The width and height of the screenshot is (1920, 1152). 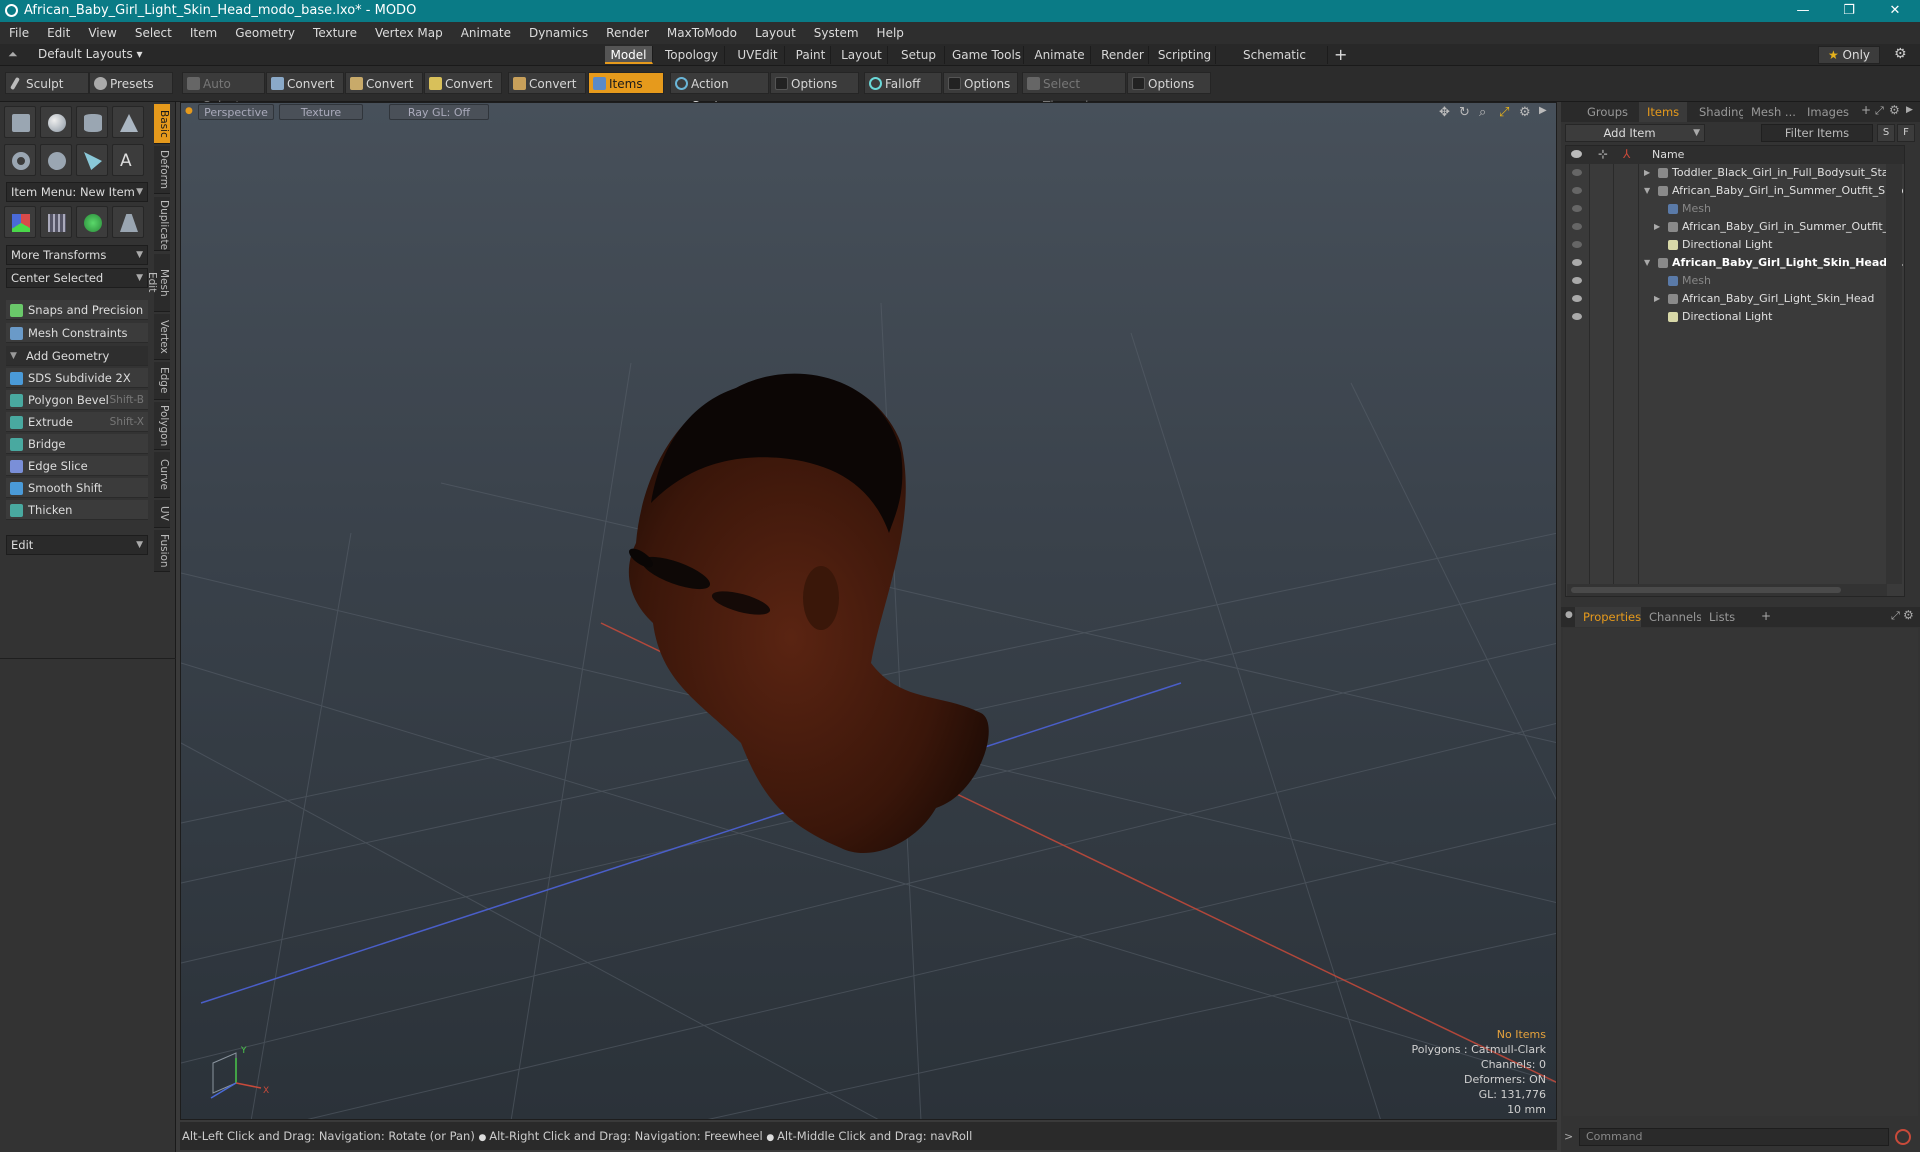 What do you see at coordinates (1900, 54) in the screenshot?
I see `settings-gear-icon: ⚙` at bounding box center [1900, 54].